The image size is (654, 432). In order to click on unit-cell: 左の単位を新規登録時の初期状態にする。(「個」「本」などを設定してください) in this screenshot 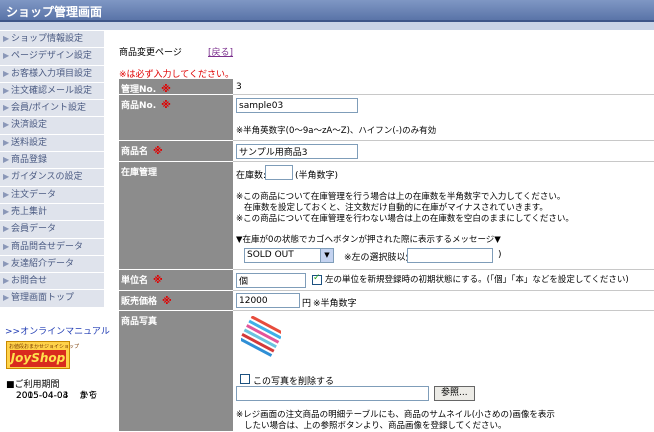, I will do `click(443, 280)`.